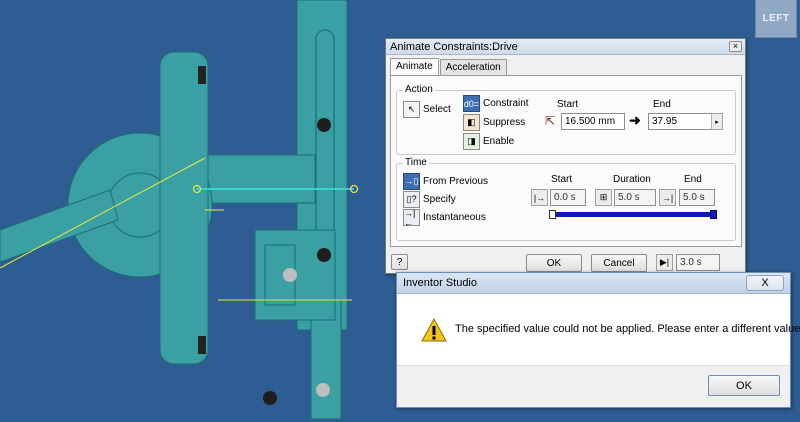 The height and width of the screenshot is (422, 800). Describe the element at coordinates (550, 121) in the screenshot. I see `measure-icon: ⇱` at that location.